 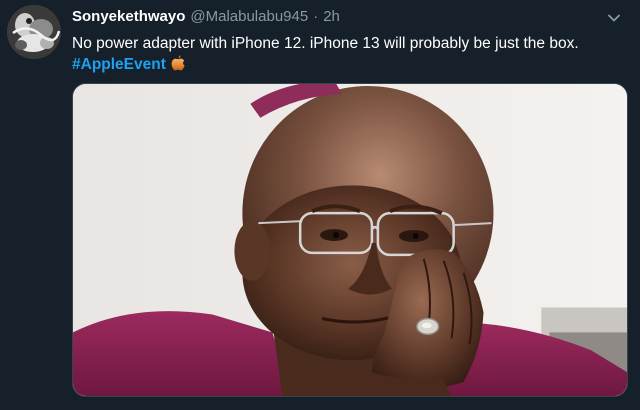 What do you see at coordinates (331, 16) in the screenshot?
I see `timestamp: 2h` at bounding box center [331, 16].